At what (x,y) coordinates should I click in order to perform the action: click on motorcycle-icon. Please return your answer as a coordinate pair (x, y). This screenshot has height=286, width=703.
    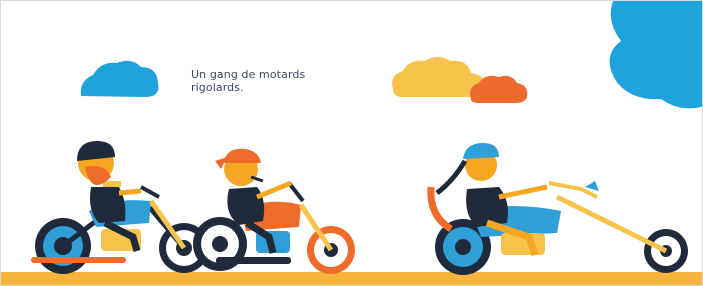
    Looking at the image, I should click on (274, 227).